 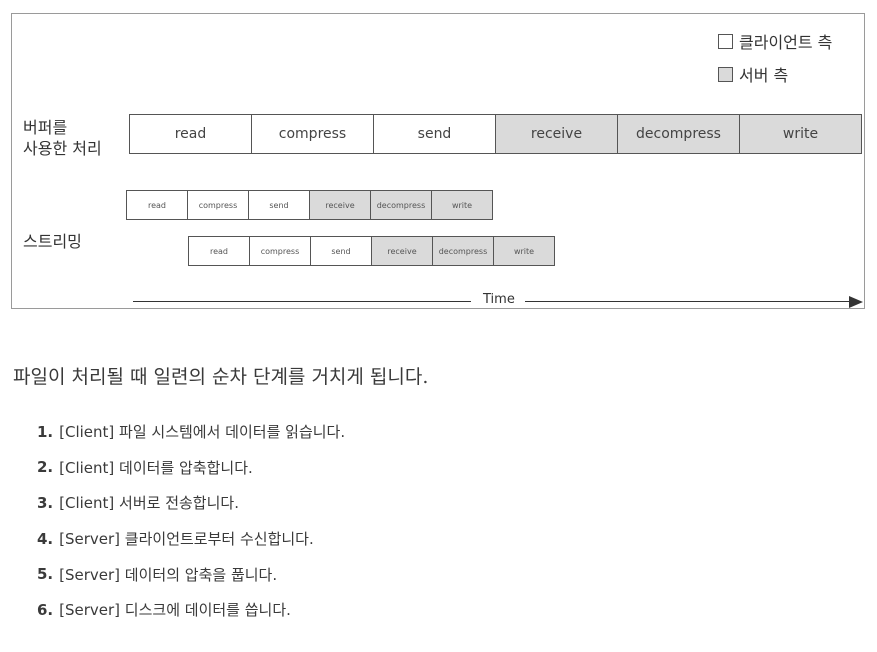 I want to click on list-item: 6. [Server] 디스크에 데이터를 씁니다., so click(x=191, y=610).